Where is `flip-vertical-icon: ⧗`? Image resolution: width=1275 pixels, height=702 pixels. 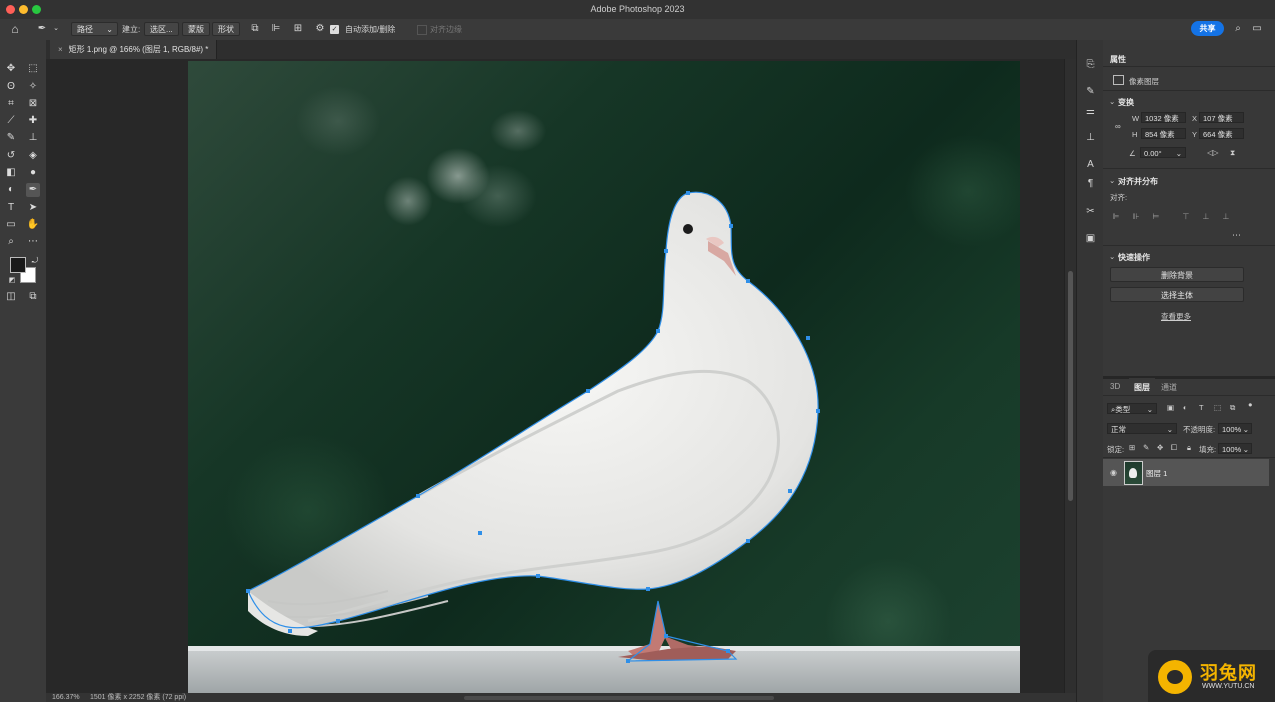 flip-vertical-icon: ⧗ is located at coordinates (1232, 153).